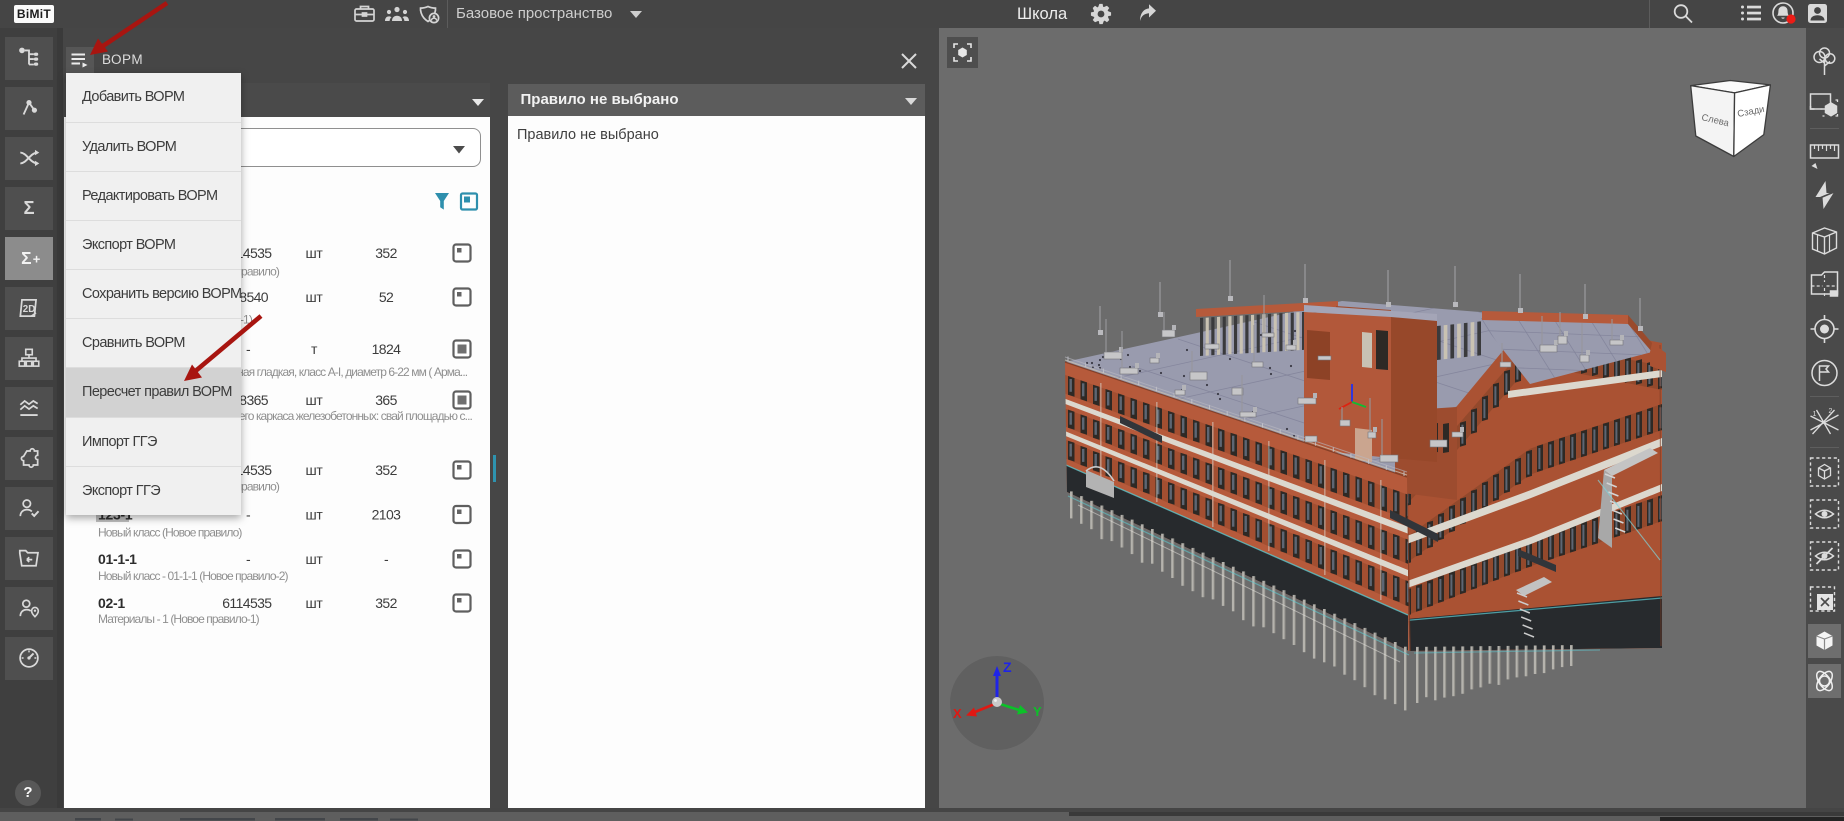 The width and height of the screenshot is (1844, 821). What do you see at coordinates (386, 297) in the screenshot?
I see `svg-text: 52` at bounding box center [386, 297].